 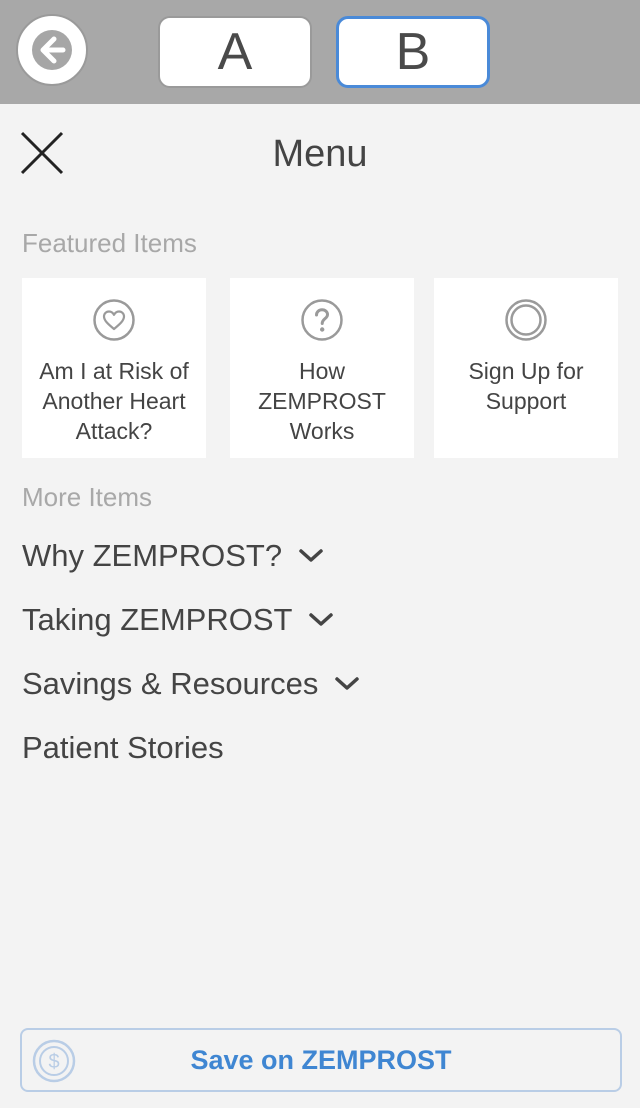 What do you see at coordinates (114, 320) in the screenshot?
I see `heart-icon` at bounding box center [114, 320].